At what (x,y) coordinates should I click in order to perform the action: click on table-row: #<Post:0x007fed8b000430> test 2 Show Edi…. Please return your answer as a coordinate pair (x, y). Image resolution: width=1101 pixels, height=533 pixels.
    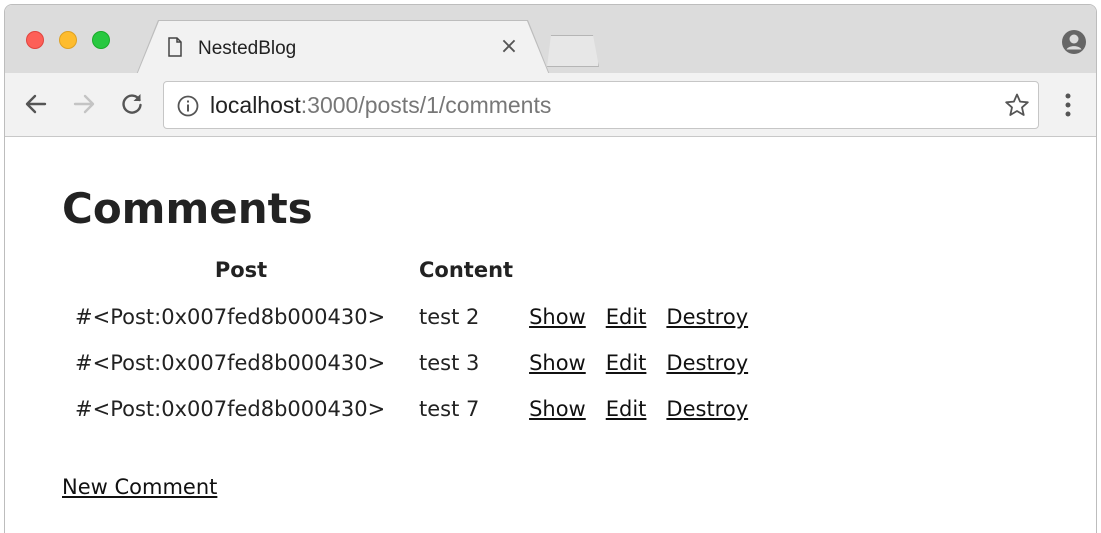
    Looking at the image, I should click on (413, 317).